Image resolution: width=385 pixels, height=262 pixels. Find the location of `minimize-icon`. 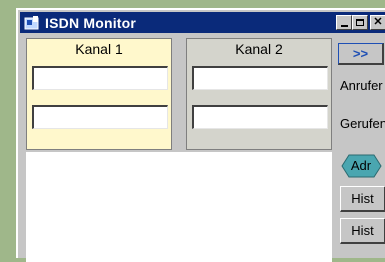

minimize-icon is located at coordinates (344, 25).